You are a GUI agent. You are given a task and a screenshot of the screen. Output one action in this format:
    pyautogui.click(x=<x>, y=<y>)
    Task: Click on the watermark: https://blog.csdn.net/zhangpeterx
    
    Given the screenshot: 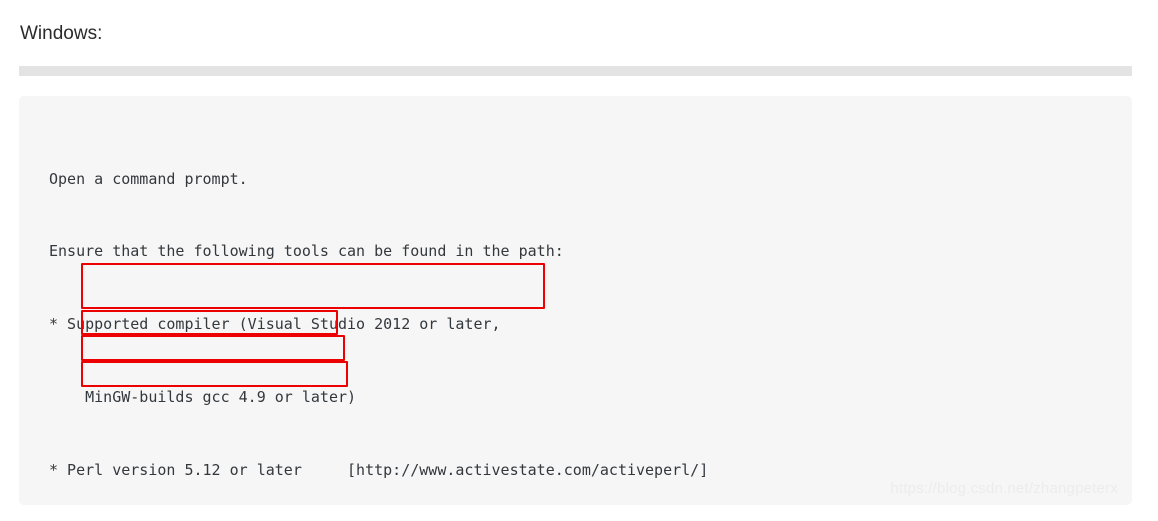 What is the action you would take?
    pyautogui.click(x=1004, y=488)
    